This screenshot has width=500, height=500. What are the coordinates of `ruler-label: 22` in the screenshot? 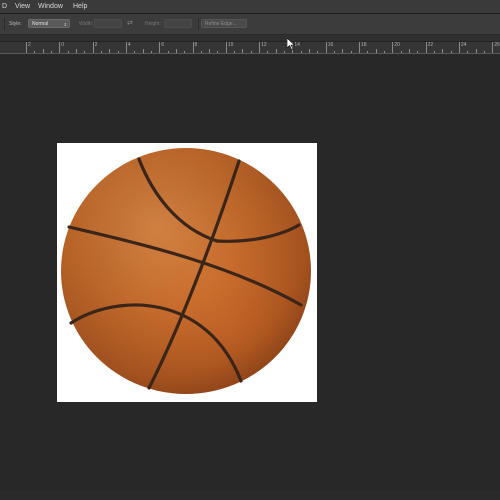 It's located at (430, 45).